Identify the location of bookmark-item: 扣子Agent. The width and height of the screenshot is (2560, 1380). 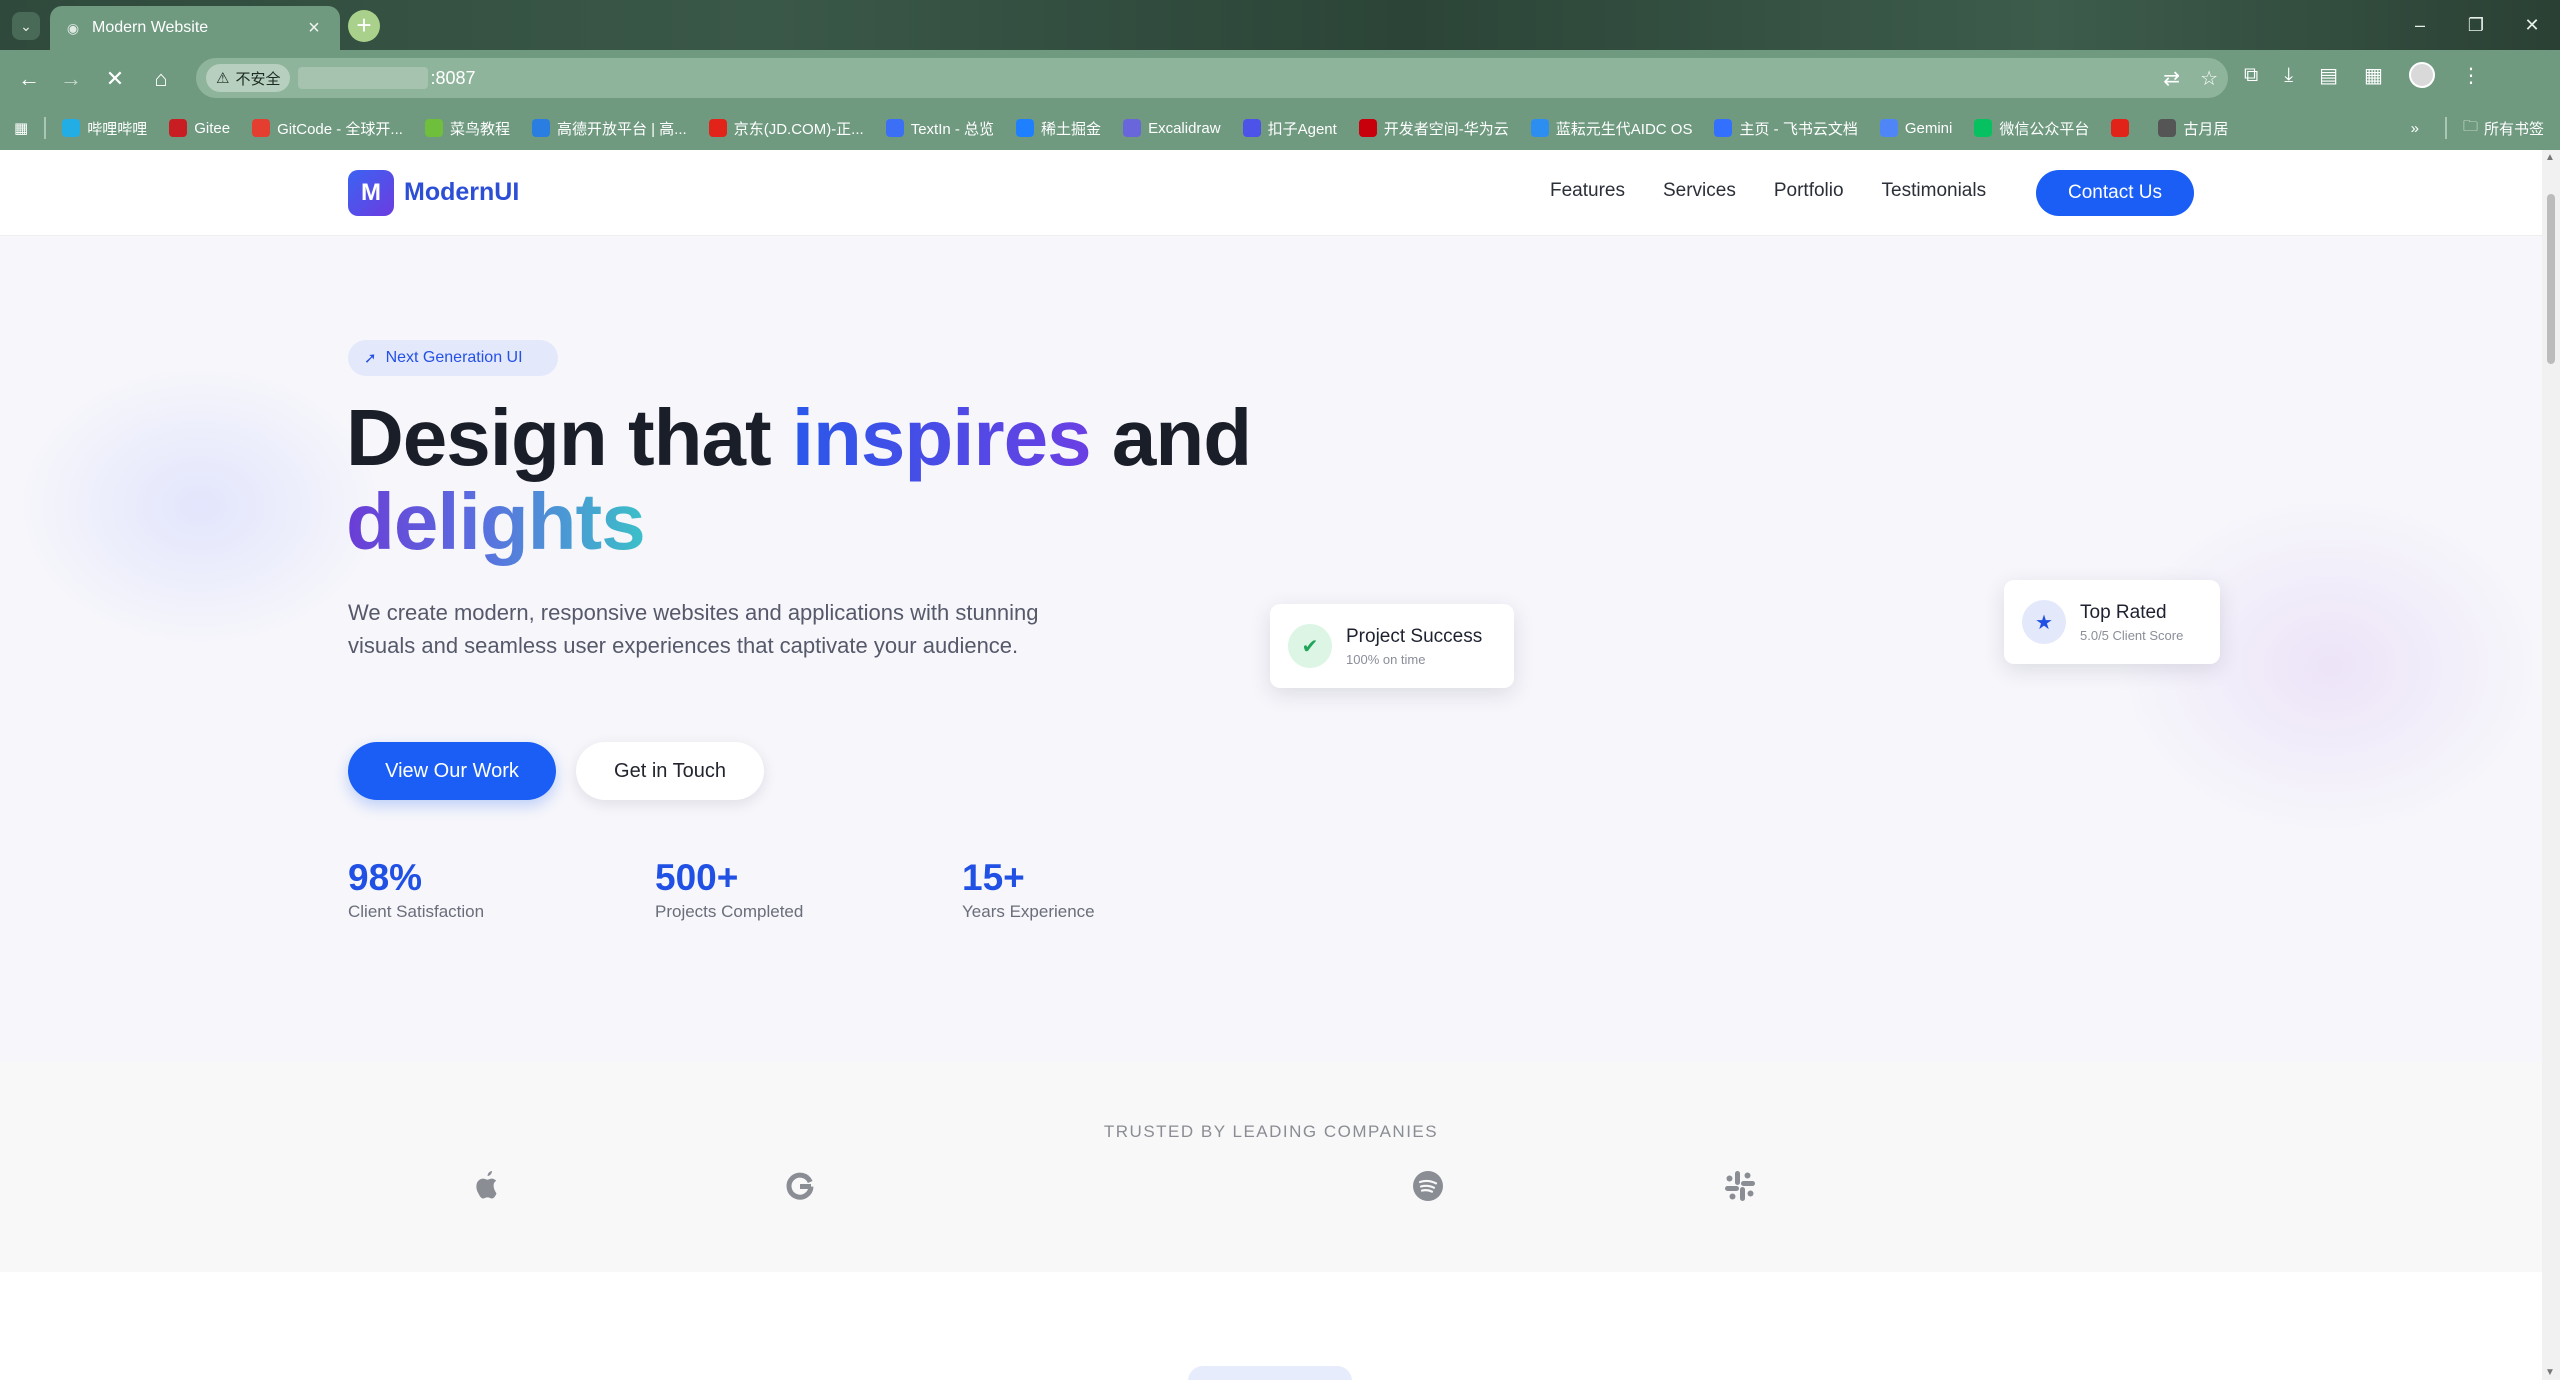
(1289, 128).